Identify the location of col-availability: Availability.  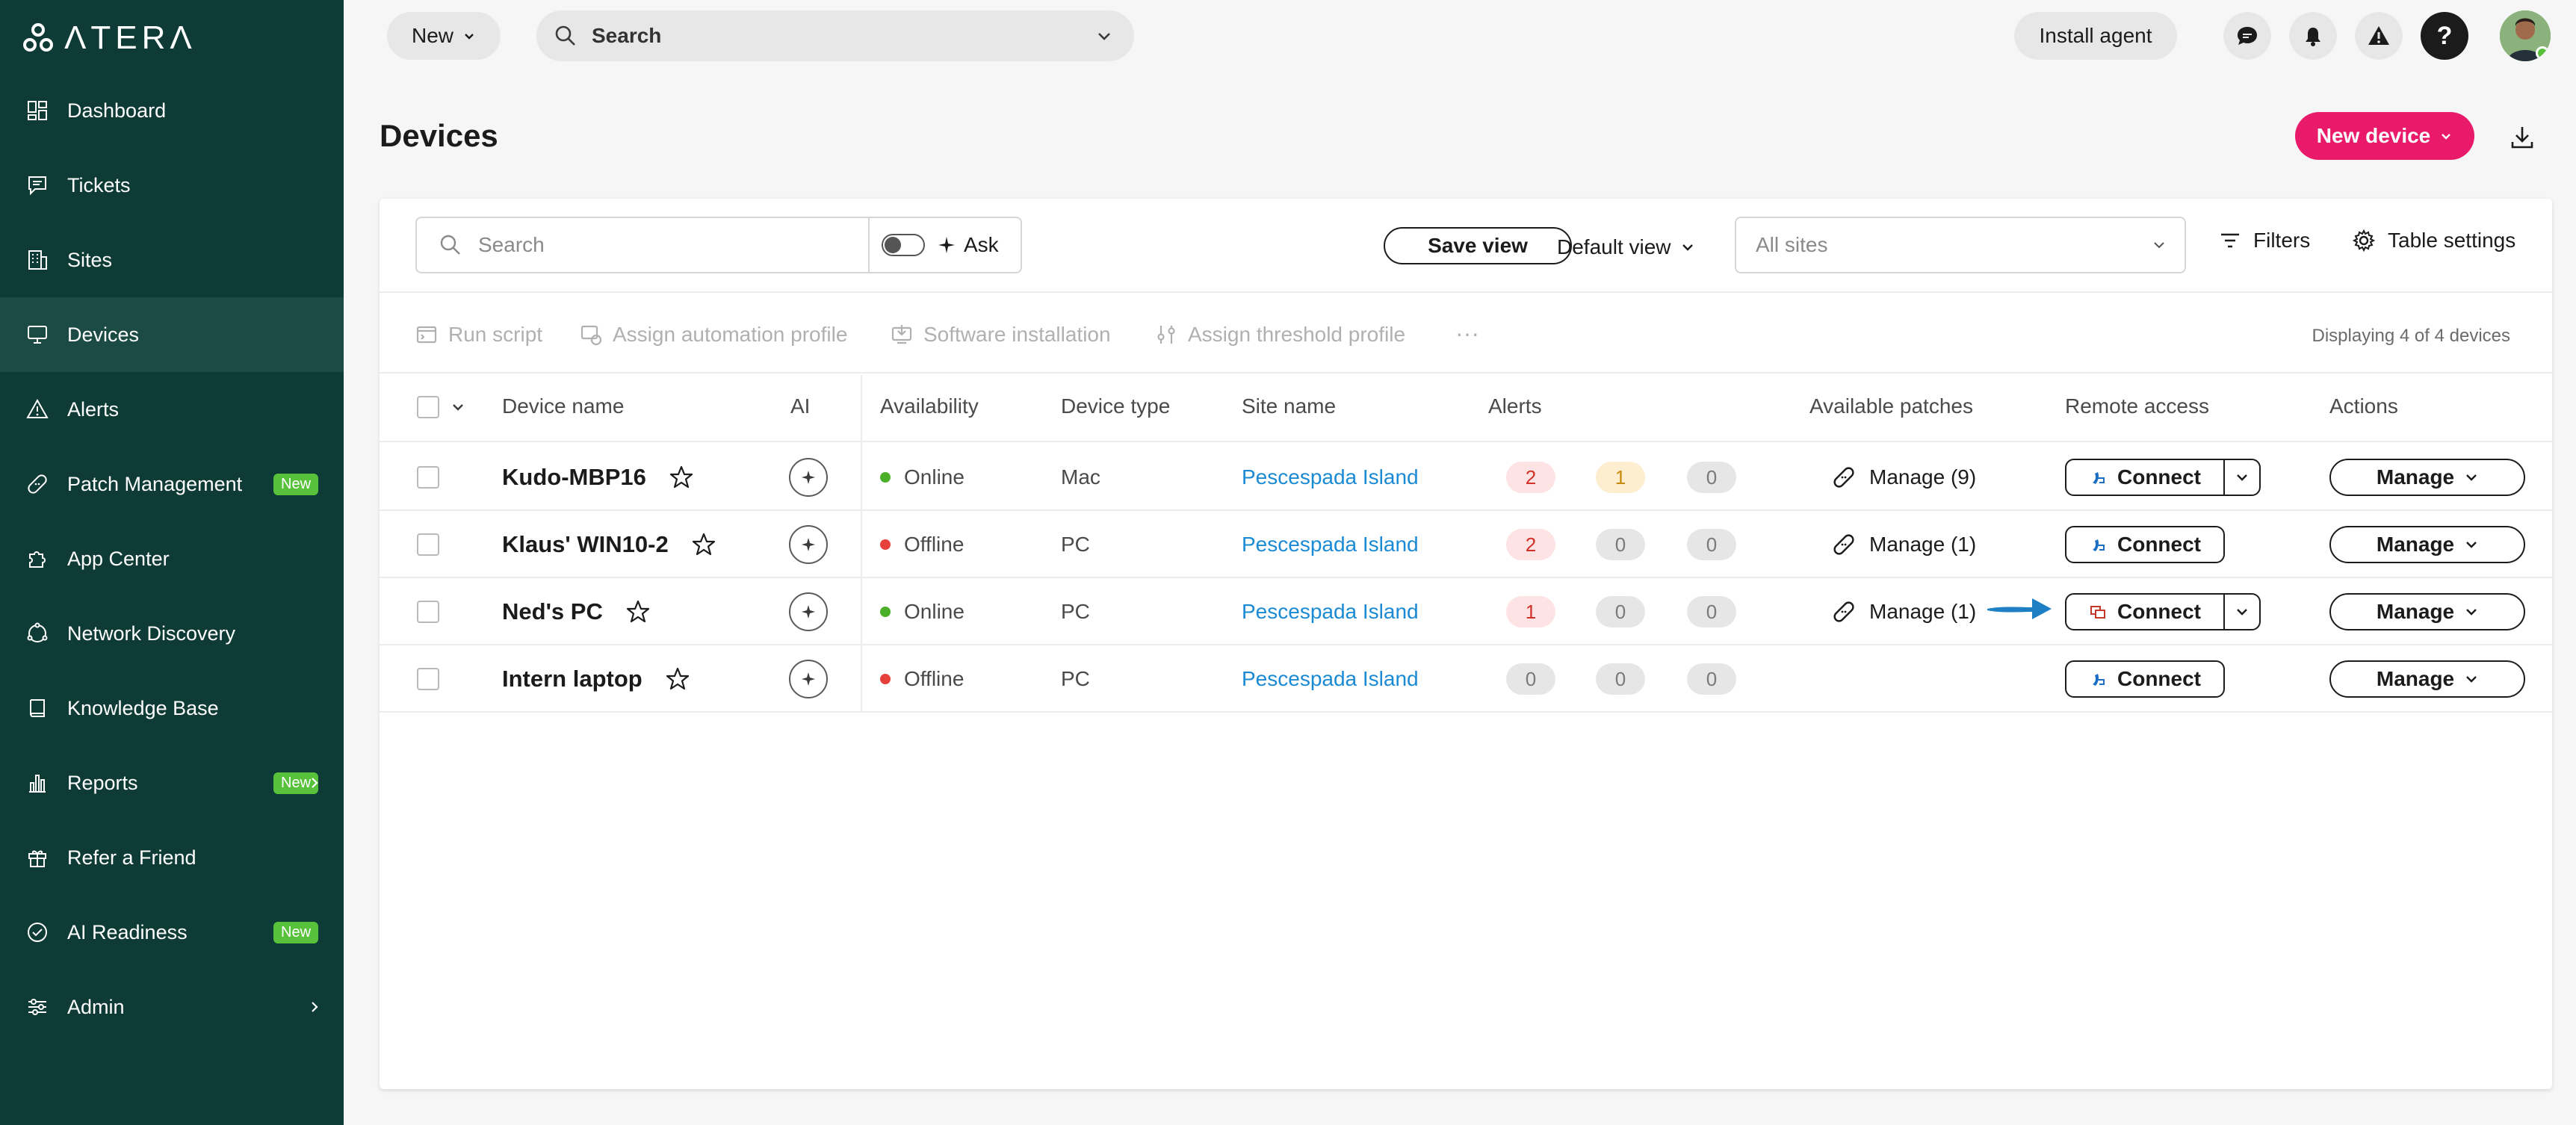
(929, 406).